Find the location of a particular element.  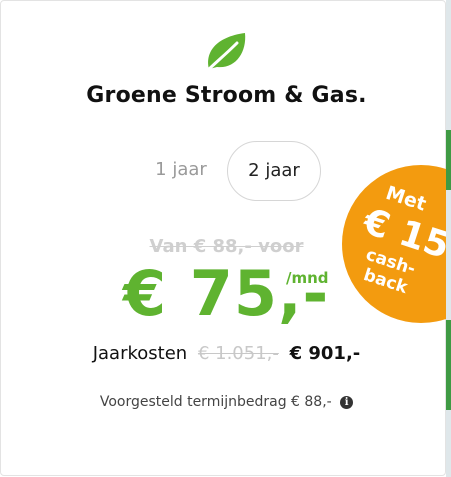

adjacent-card-edge is located at coordinates (448, 238).